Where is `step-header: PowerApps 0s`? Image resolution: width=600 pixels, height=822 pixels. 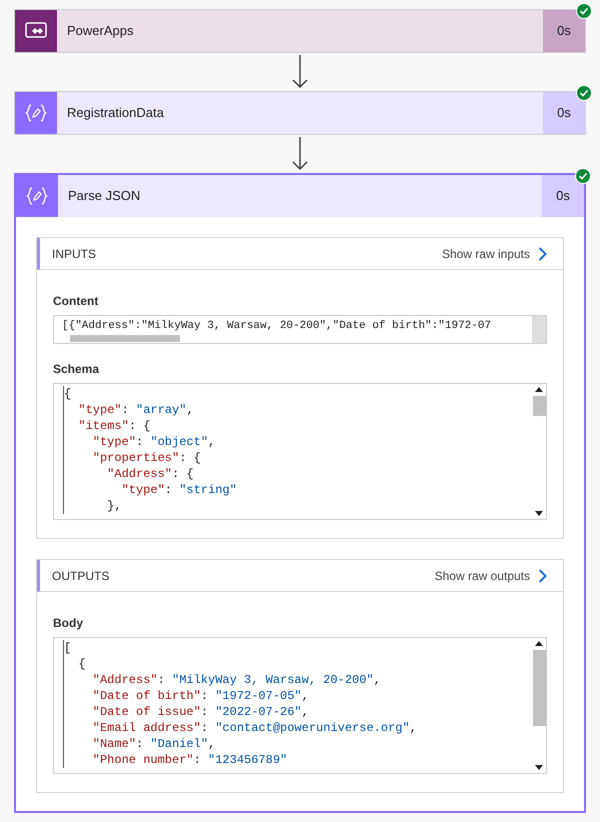 step-header: PowerApps 0s is located at coordinates (300, 31).